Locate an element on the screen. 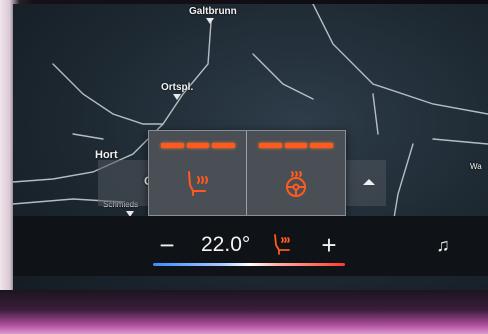 This screenshot has height=334, width=488. seat-heating-popup is located at coordinates (247, 173).